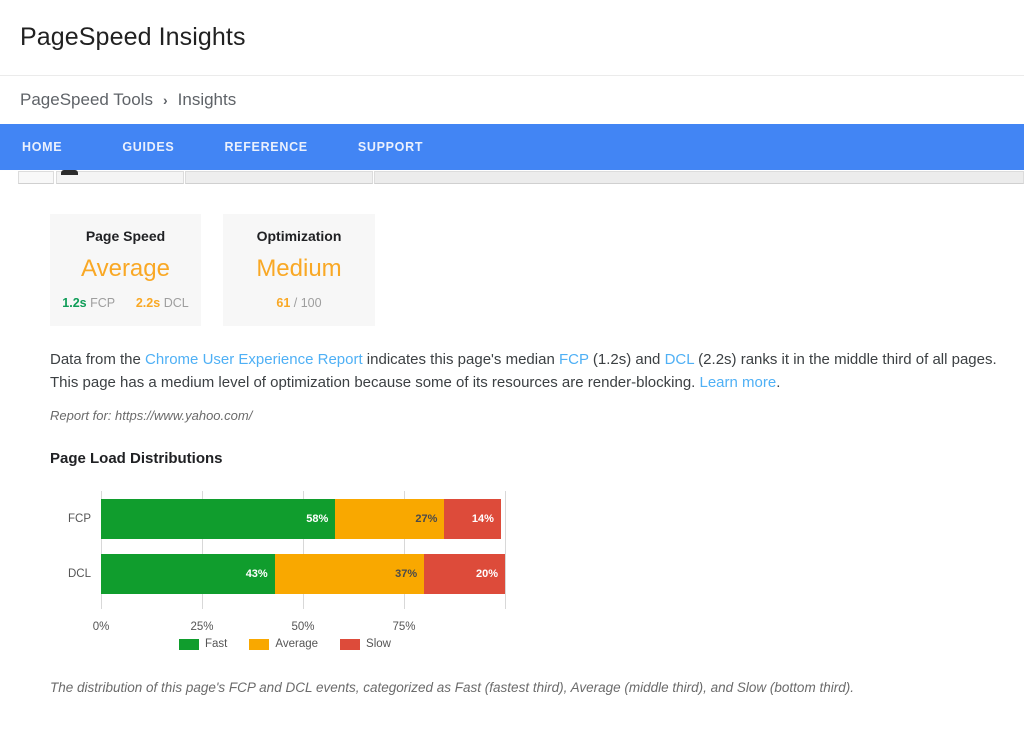 The height and width of the screenshot is (737, 1024). What do you see at coordinates (303, 627) in the screenshot?
I see `chart-x-axis-tick: 50%` at bounding box center [303, 627].